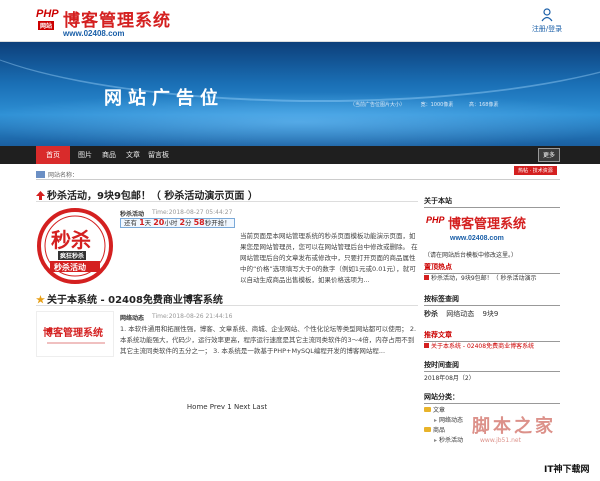  I want to click on pagination: Home Prev 1 Next Last, so click(227, 407).